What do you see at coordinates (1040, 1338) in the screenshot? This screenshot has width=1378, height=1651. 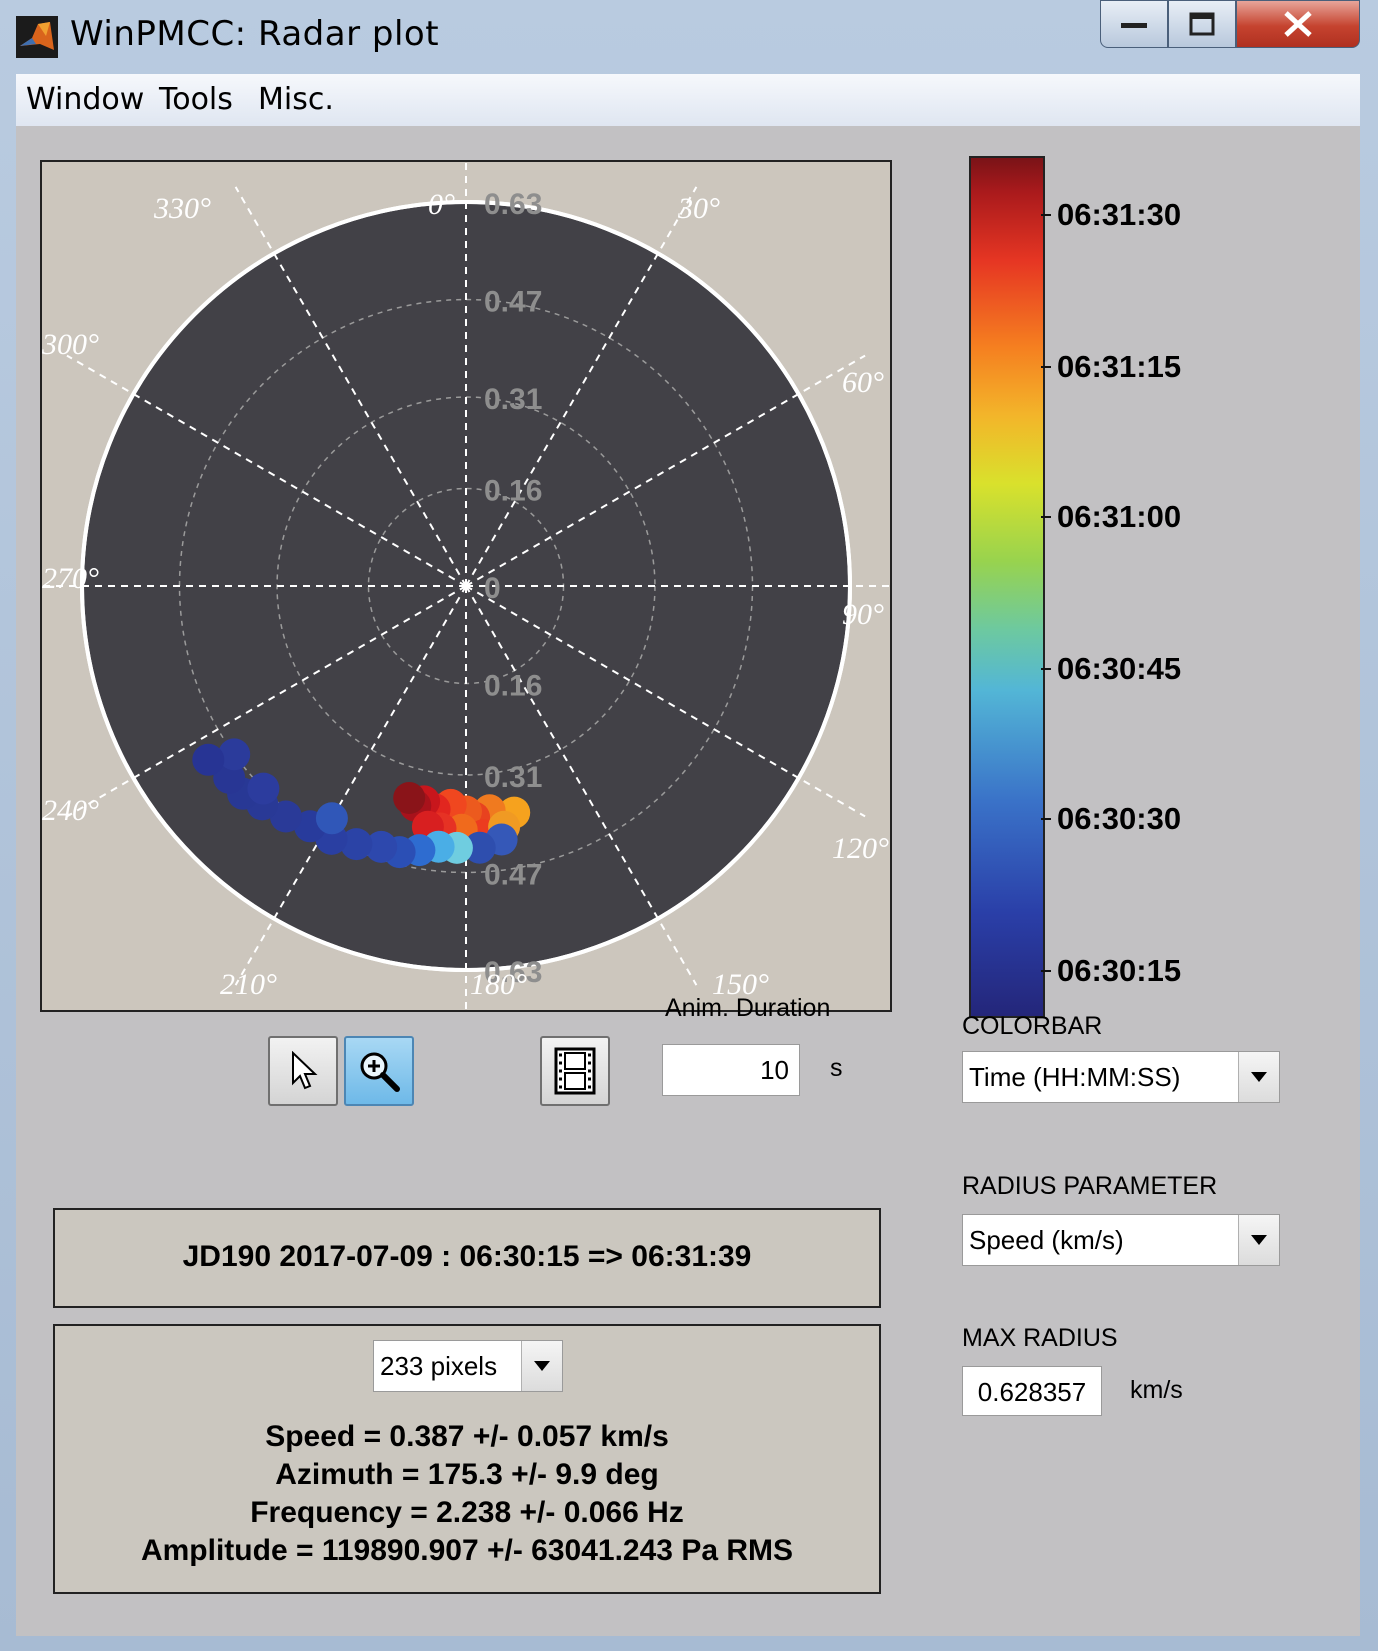 I see `max-radius-label: MAX RADIUS` at bounding box center [1040, 1338].